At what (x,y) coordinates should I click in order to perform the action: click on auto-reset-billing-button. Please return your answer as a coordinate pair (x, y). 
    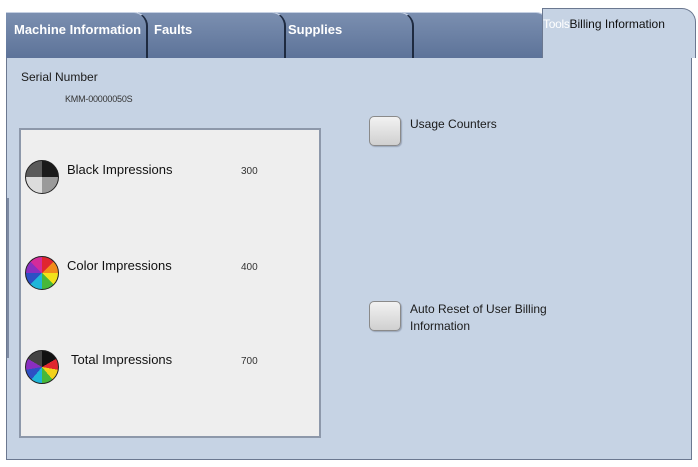
    Looking at the image, I should click on (385, 316).